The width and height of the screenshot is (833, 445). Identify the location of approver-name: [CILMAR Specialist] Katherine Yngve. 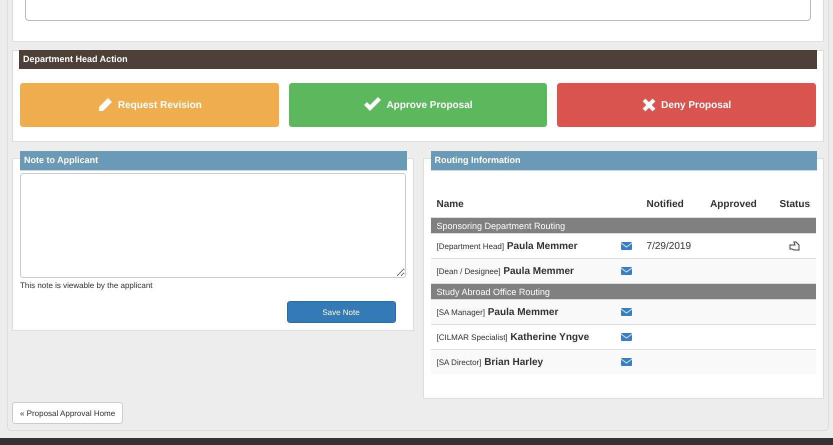
(513, 337).